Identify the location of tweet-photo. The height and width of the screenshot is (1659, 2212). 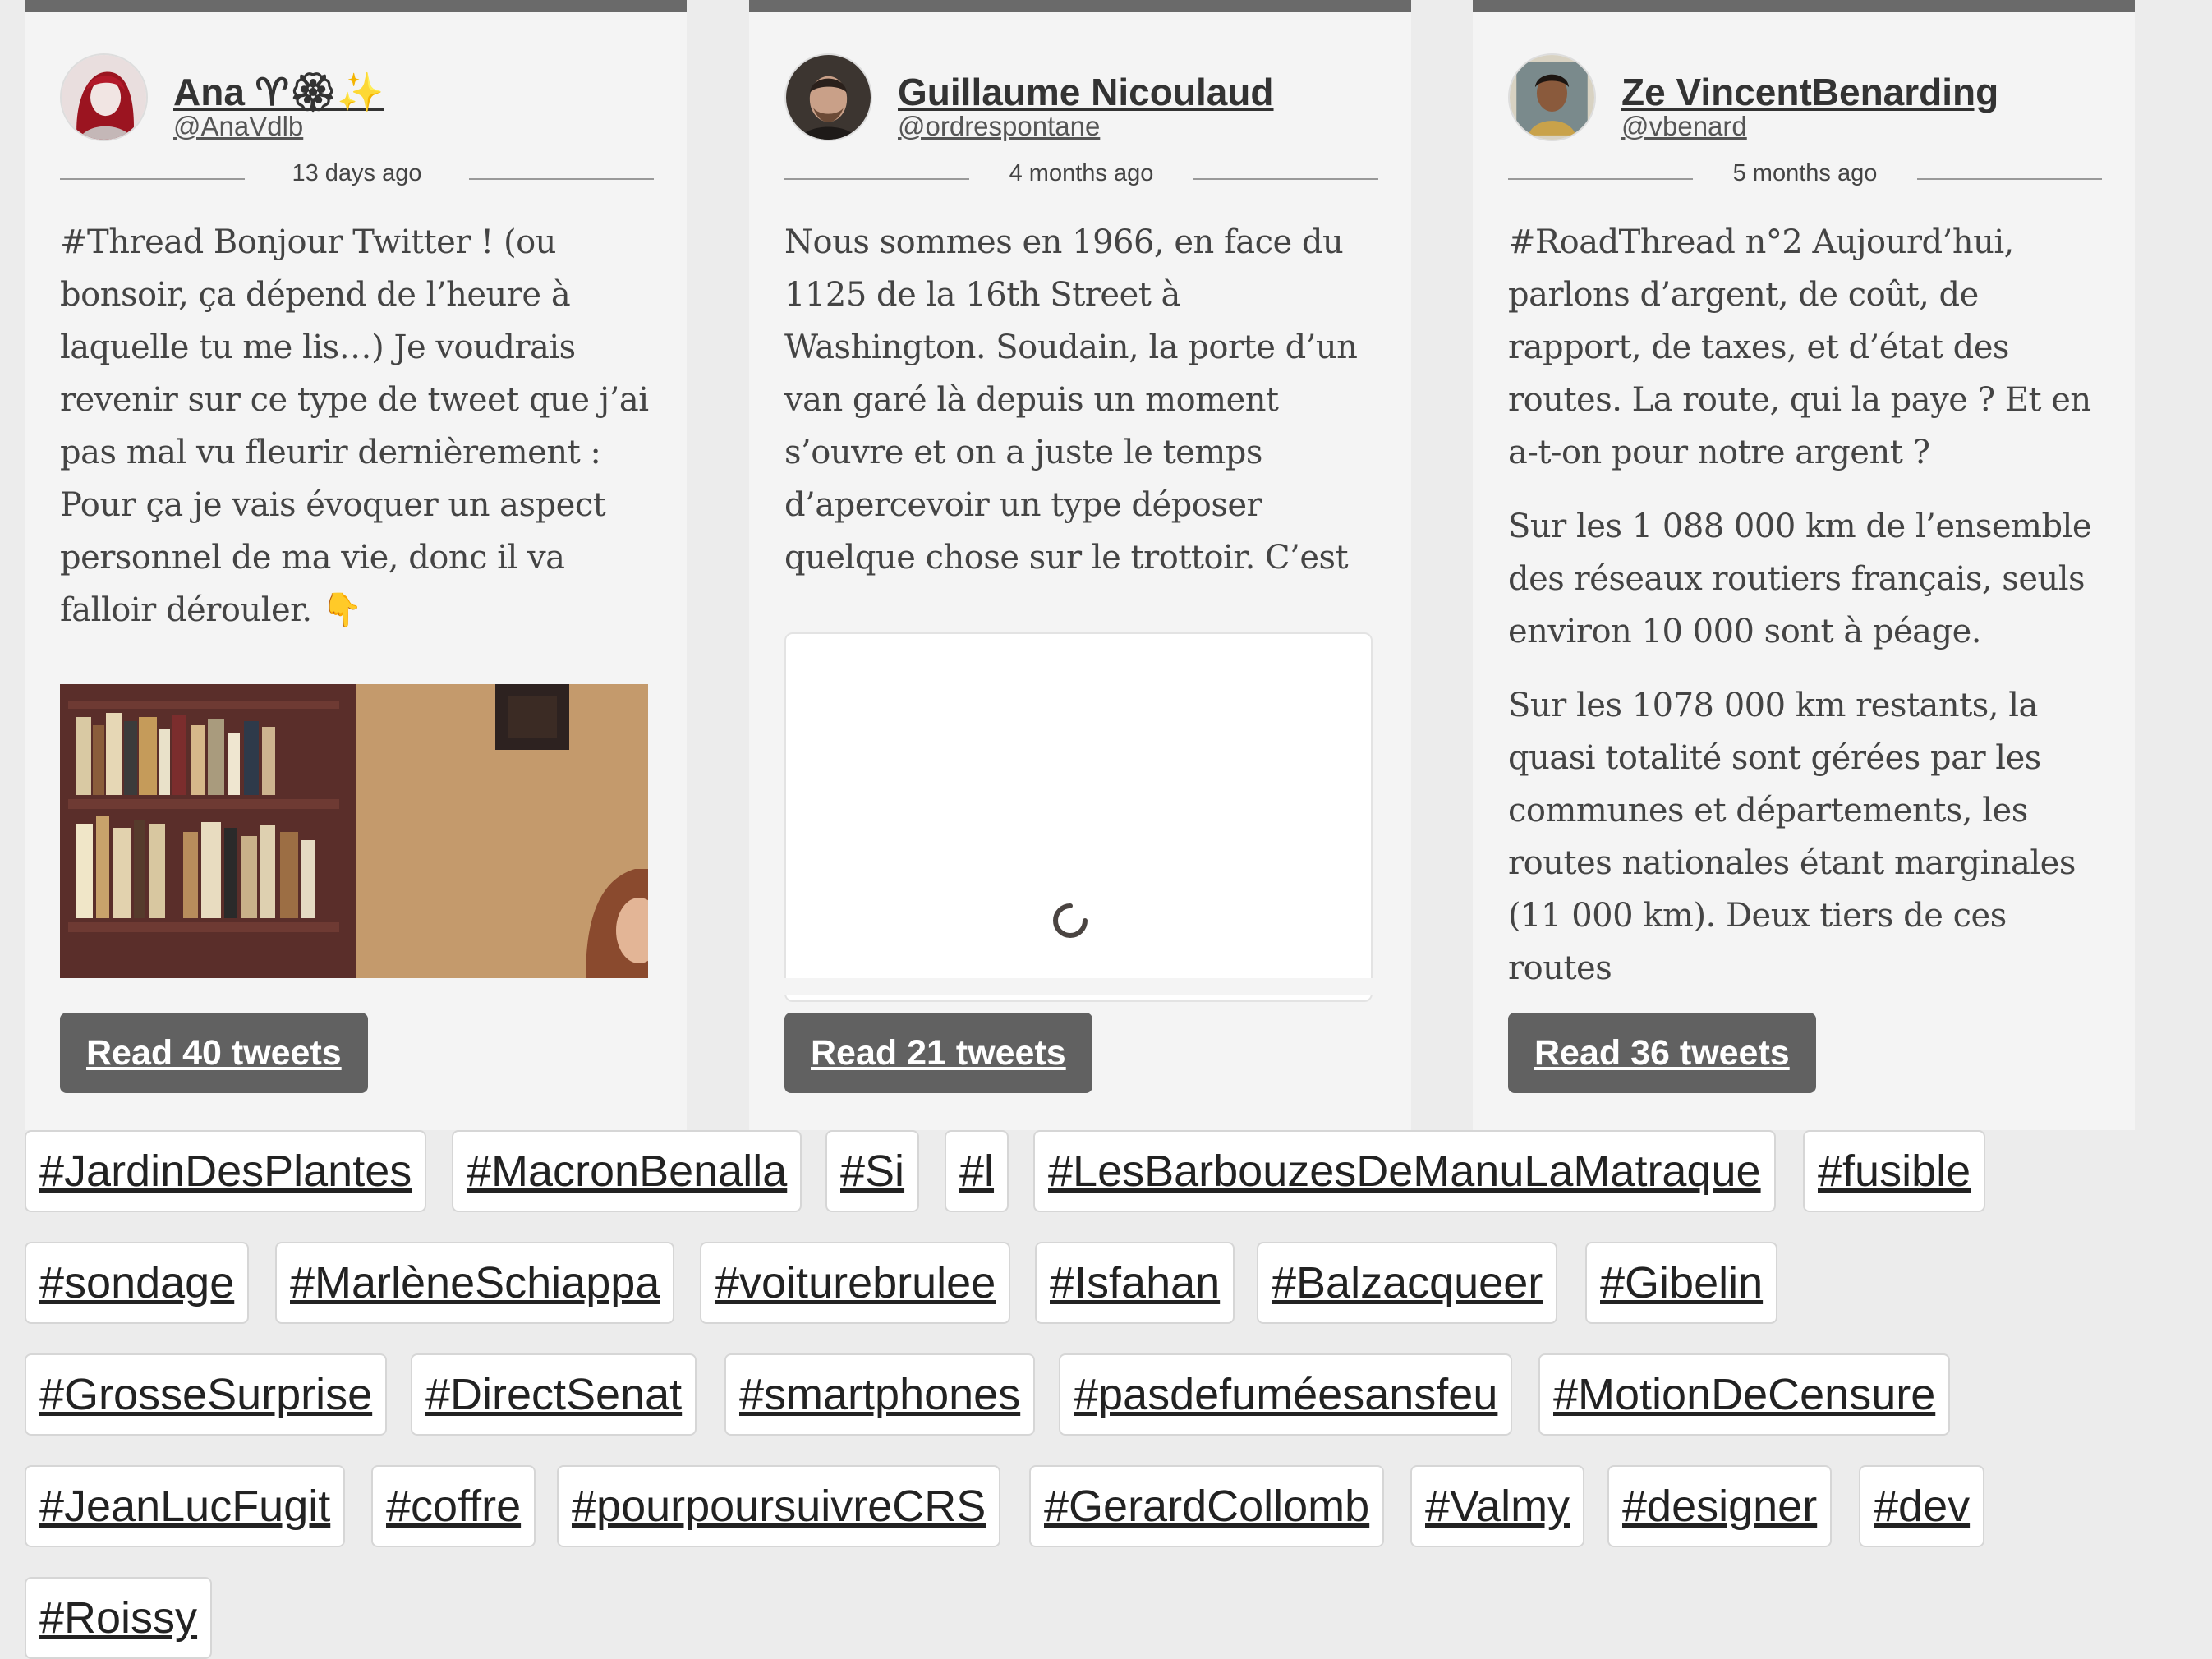
(354, 831).